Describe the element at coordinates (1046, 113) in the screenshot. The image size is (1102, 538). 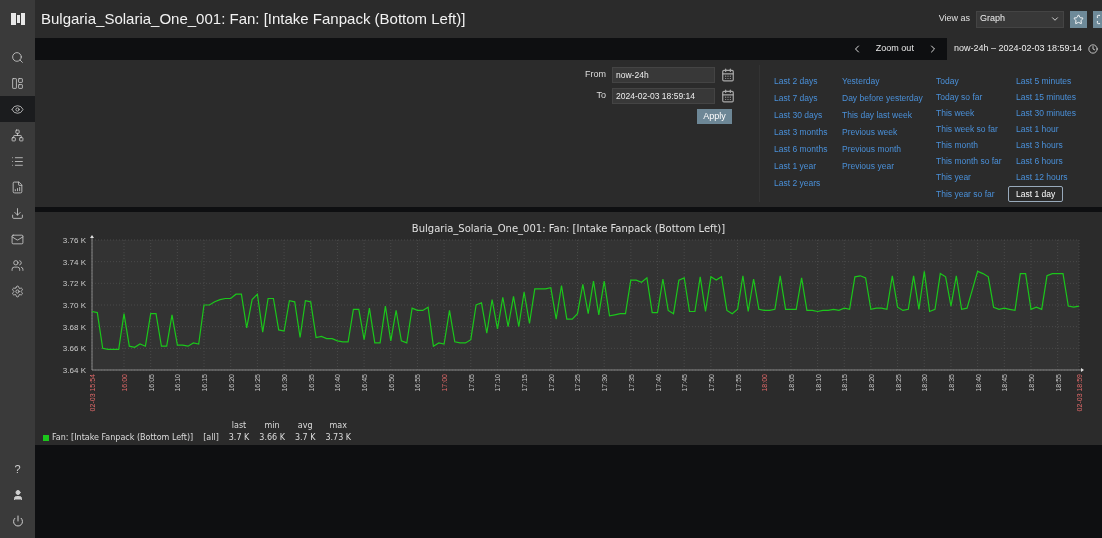
I see `quick-range-link: Last 30 minutes` at that location.